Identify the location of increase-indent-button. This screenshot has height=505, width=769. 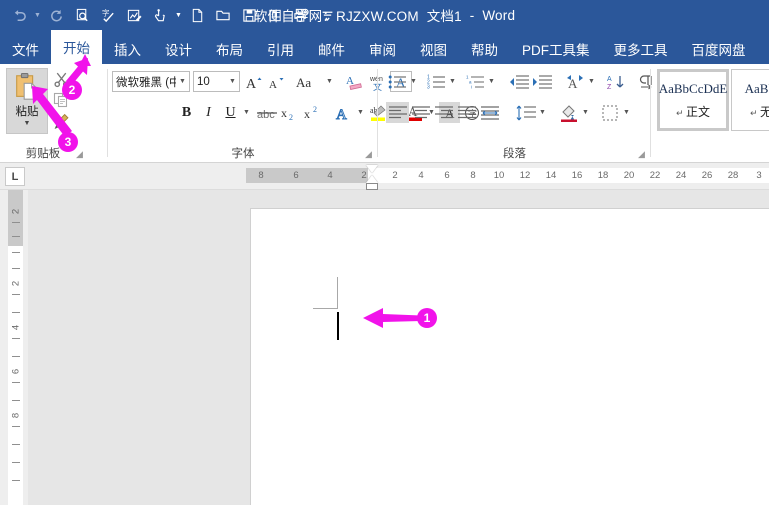
(541, 81).